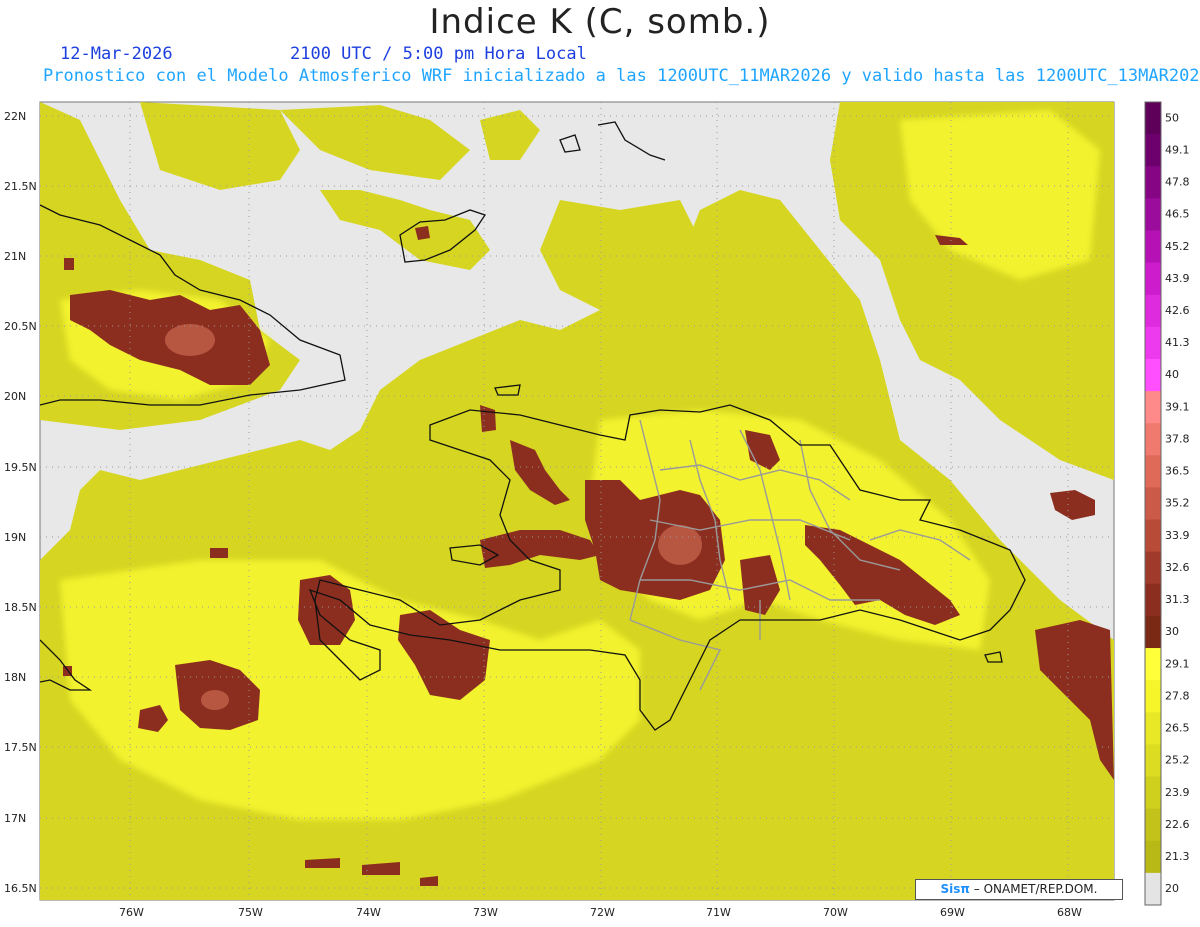 The width and height of the screenshot is (1200, 927). I want to click on credit-box: Sisπ – ONAMET/REP.DOM., so click(1019, 889).